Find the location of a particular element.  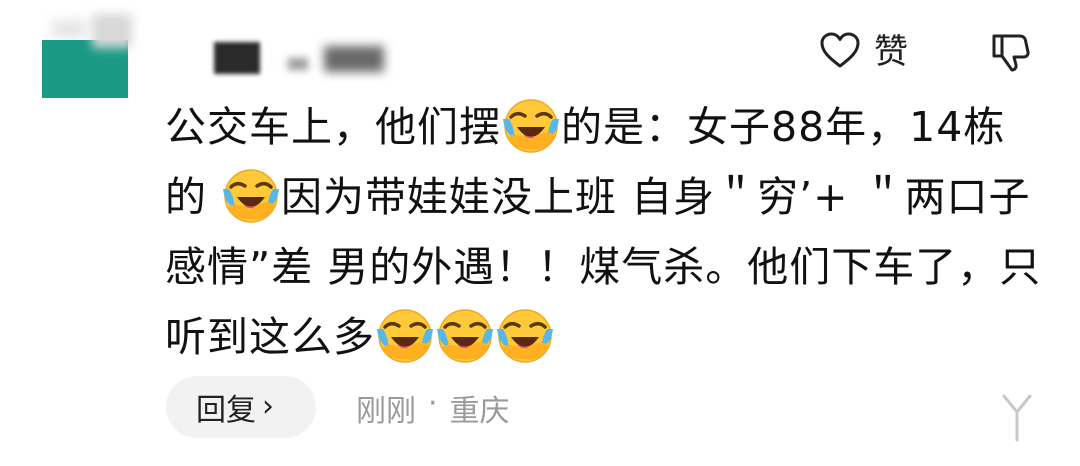

avatar-image is located at coordinates (85, 69).